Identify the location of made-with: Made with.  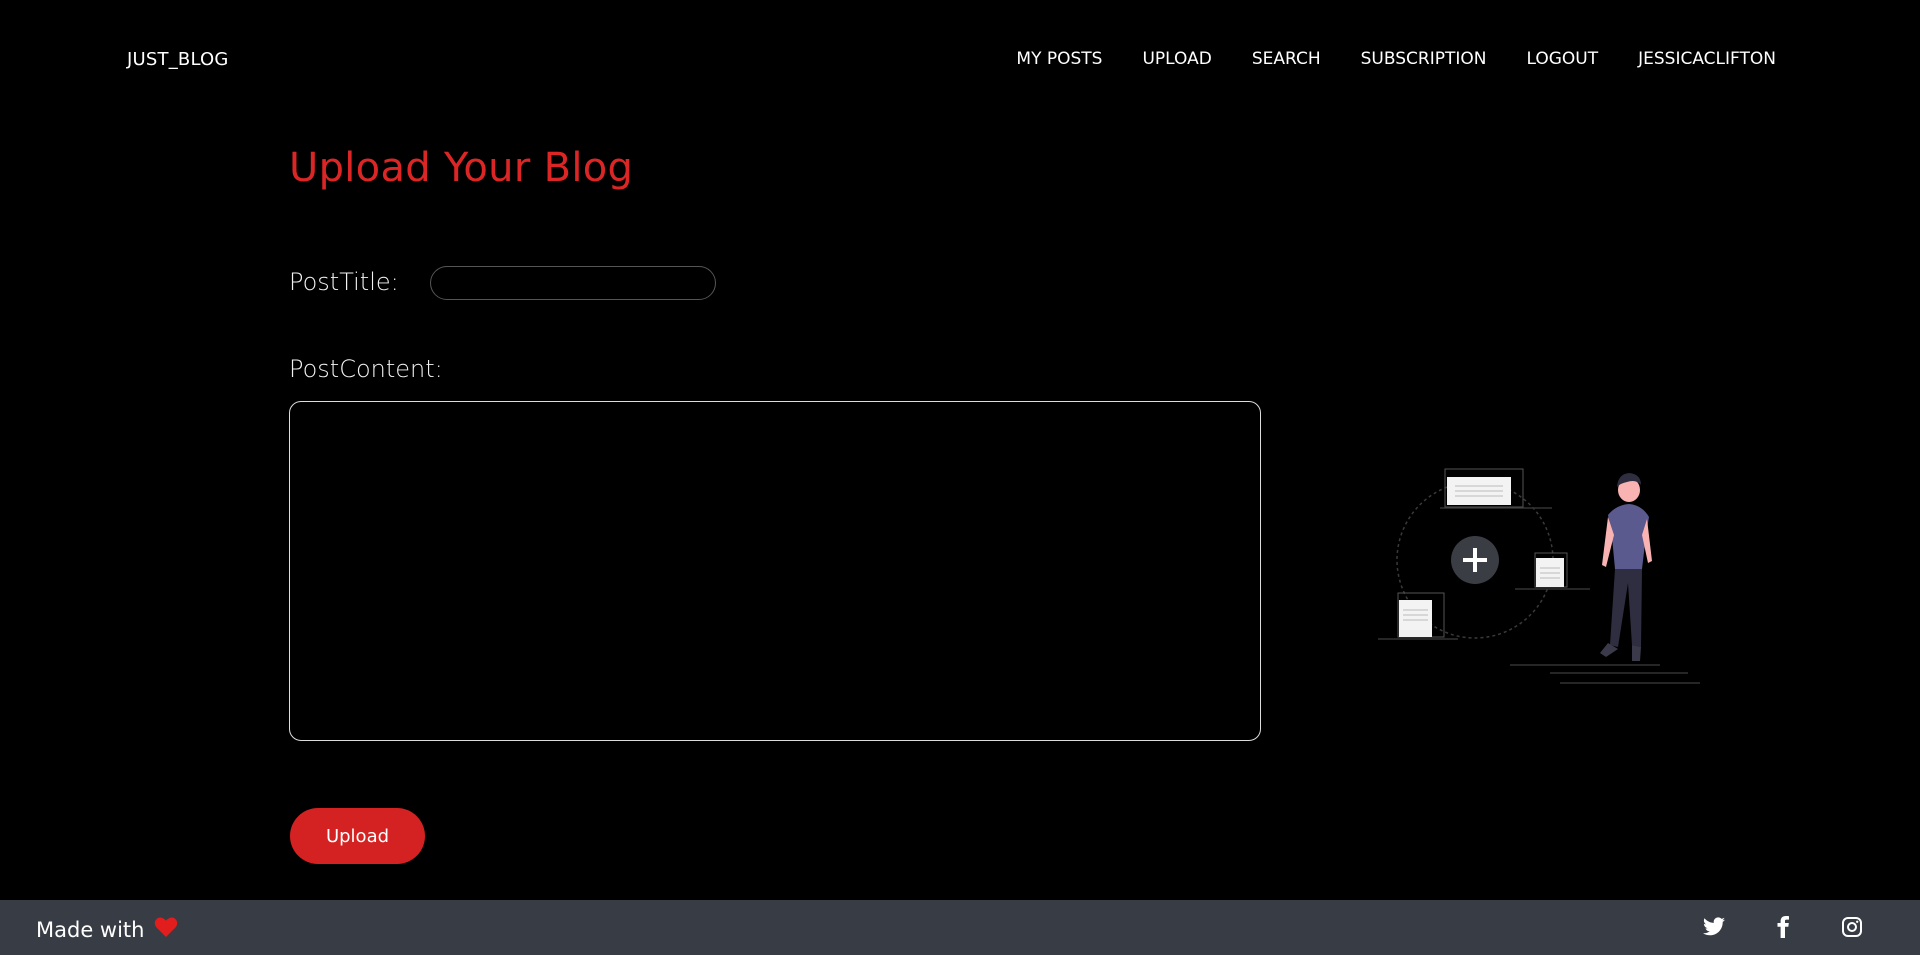
(107, 929).